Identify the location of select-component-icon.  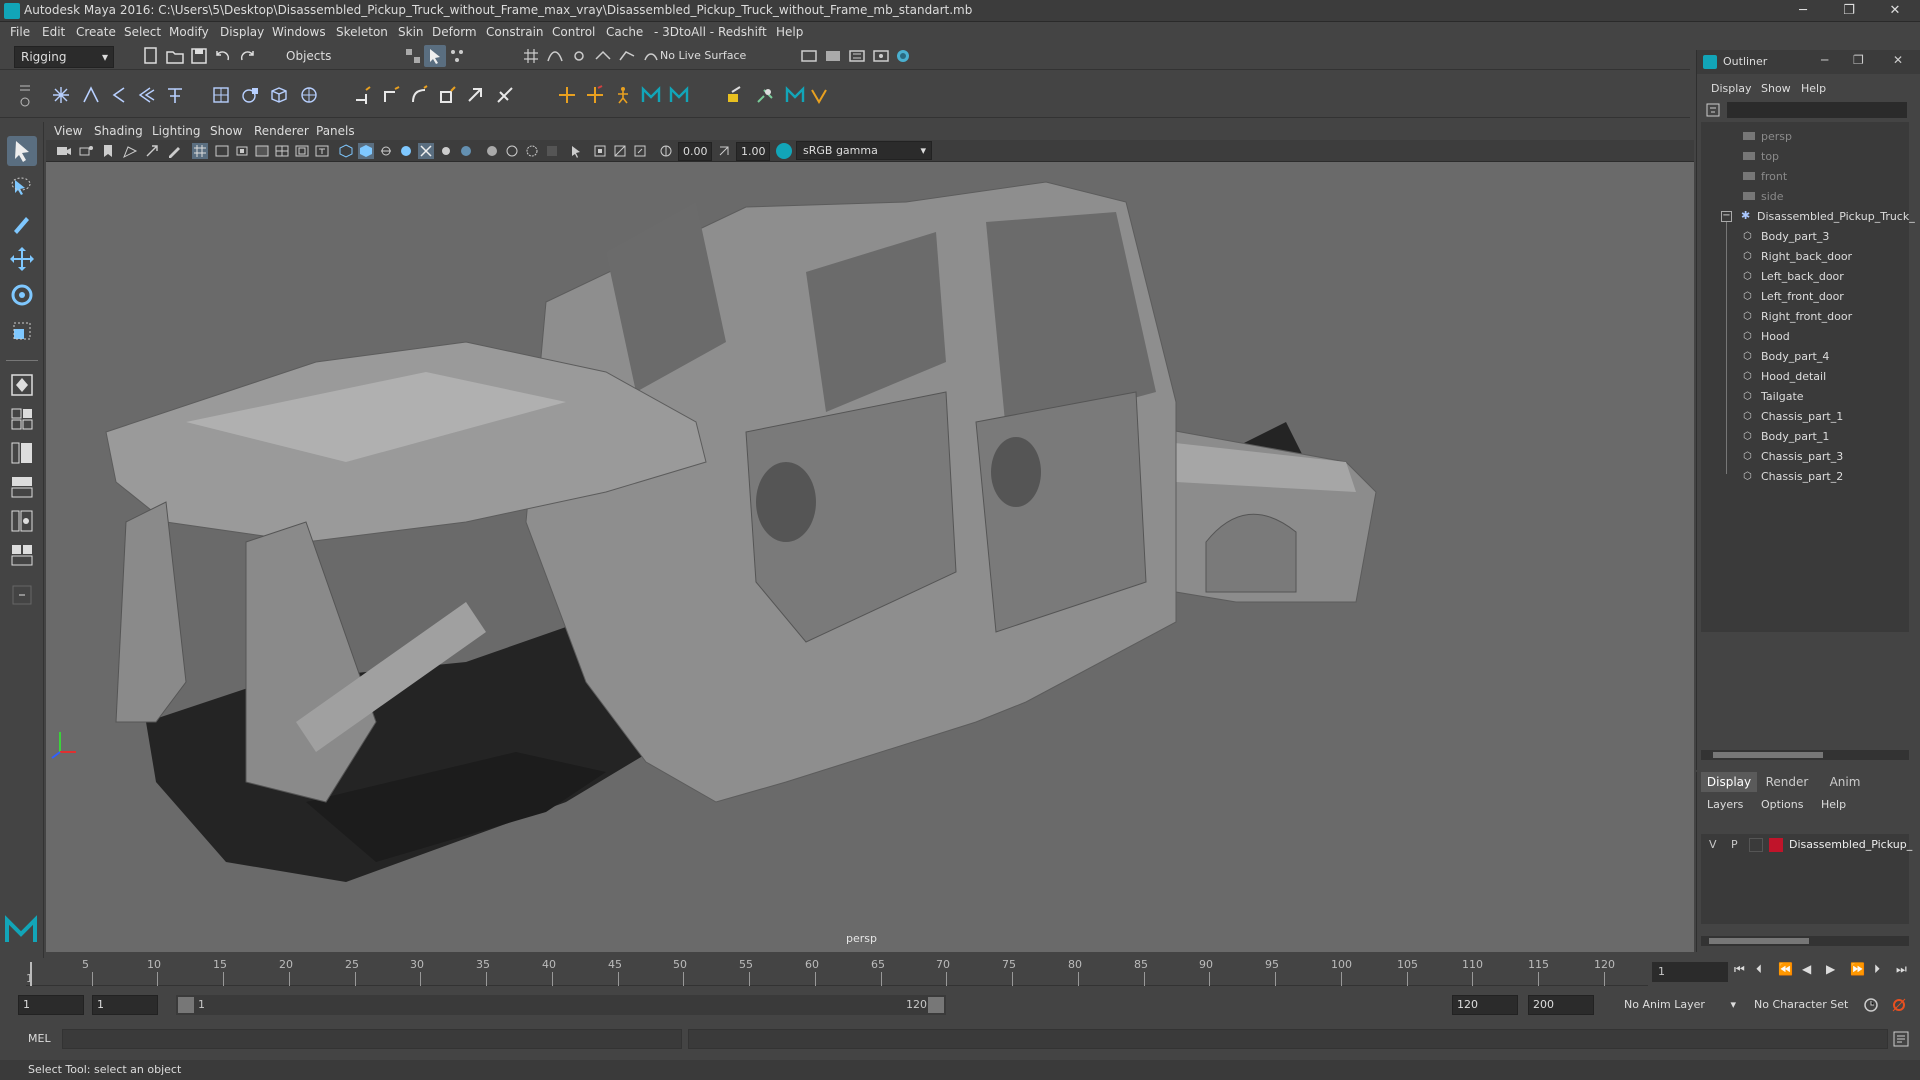
(457, 56).